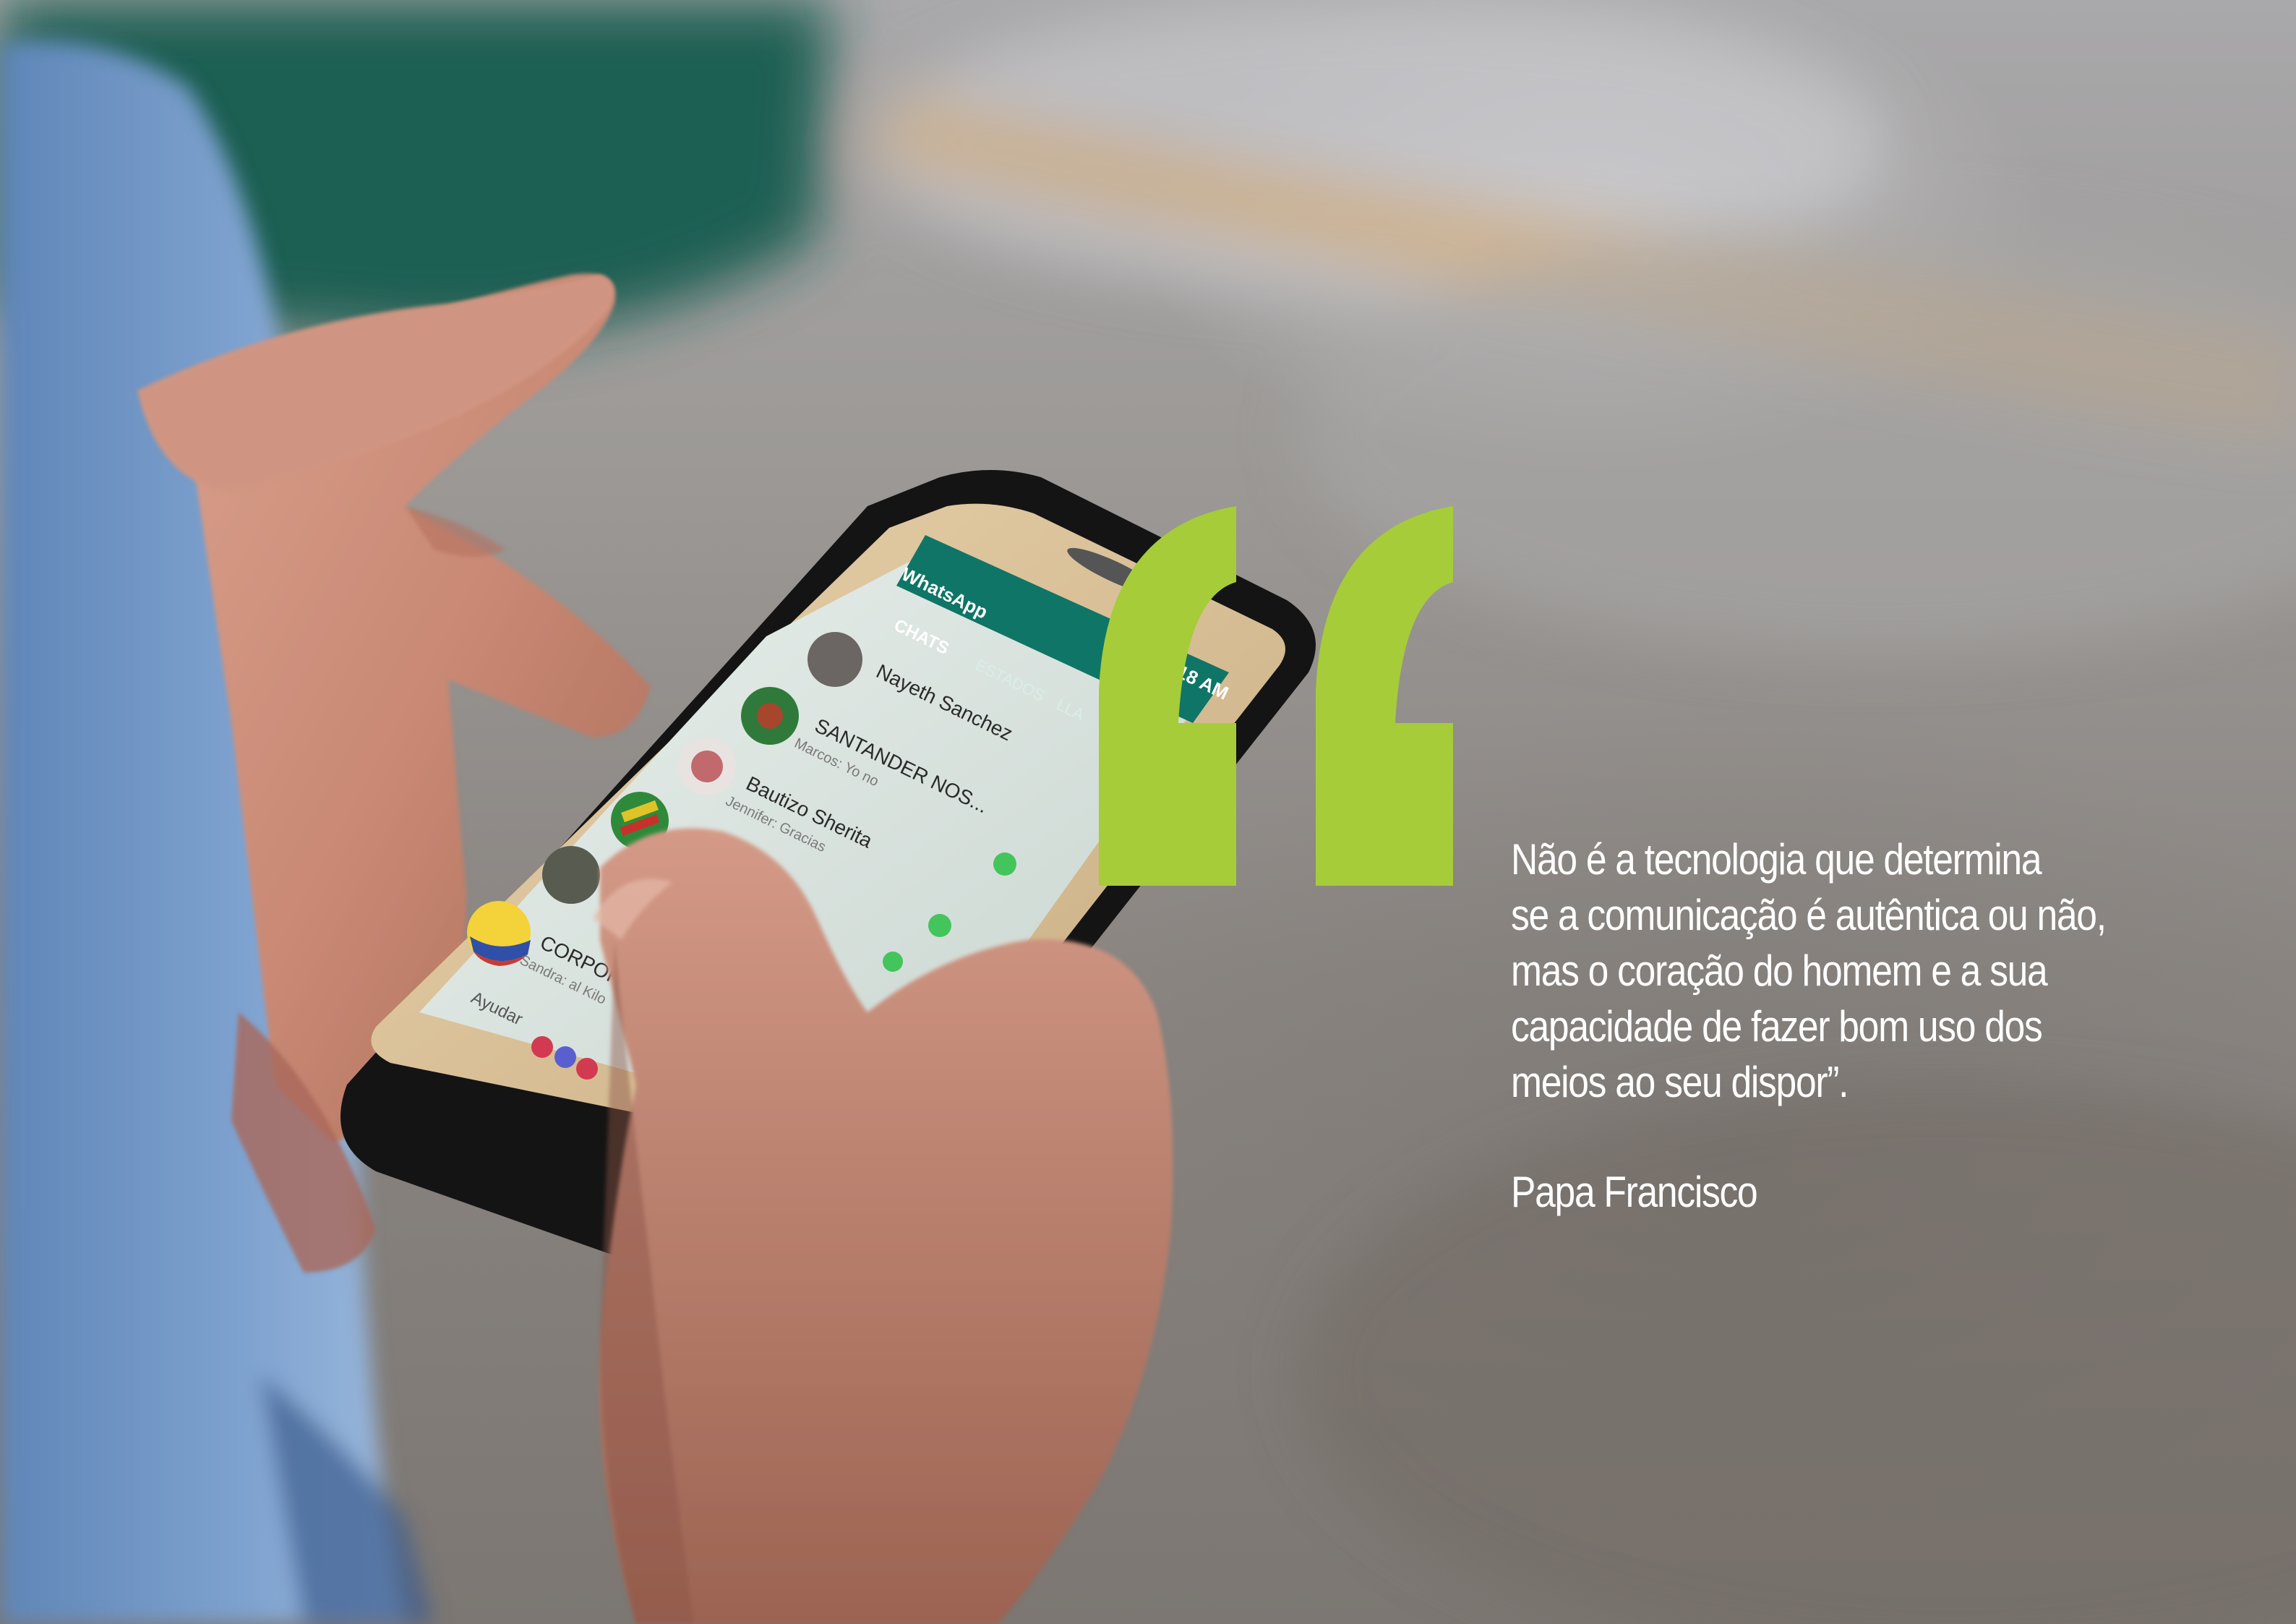 The width and height of the screenshot is (2296, 1624). What do you see at coordinates (1779, 970) in the screenshot?
I see `quote-line: mas o coração do homem e a sua` at bounding box center [1779, 970].